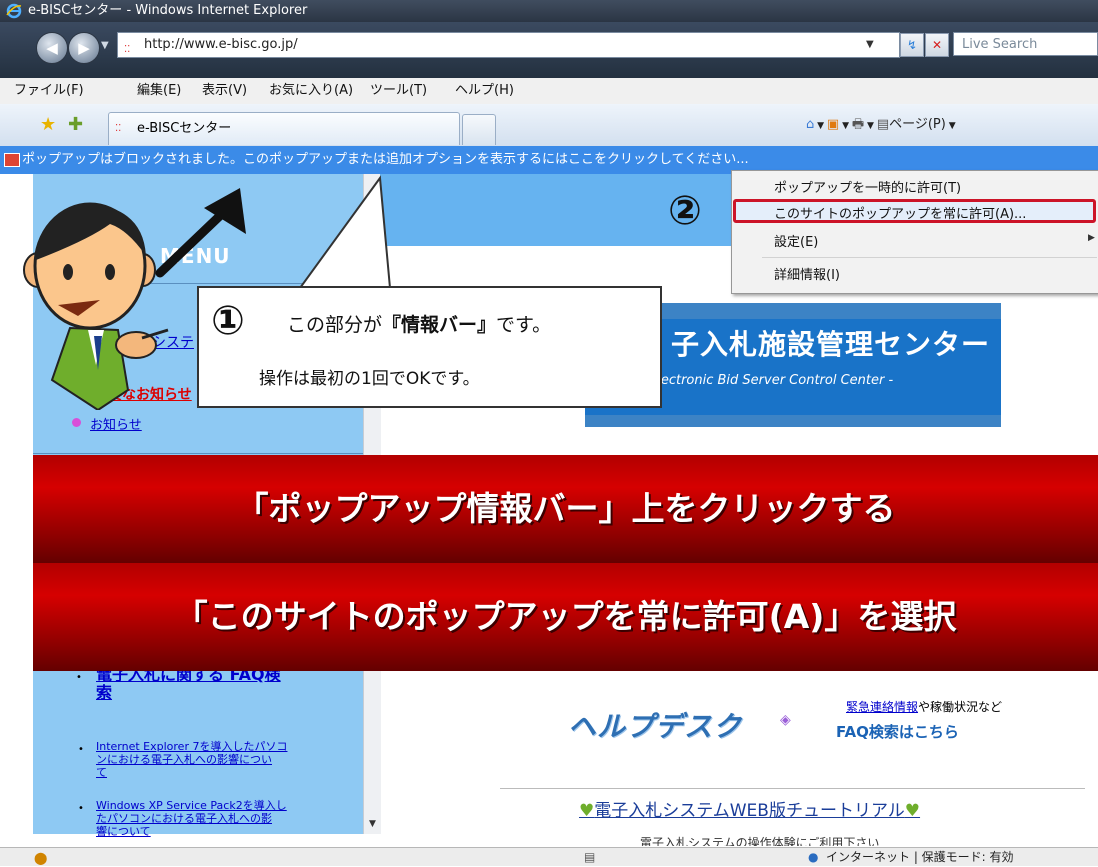  I want to click on menu-tools: ツール(T), so click(398, 91).